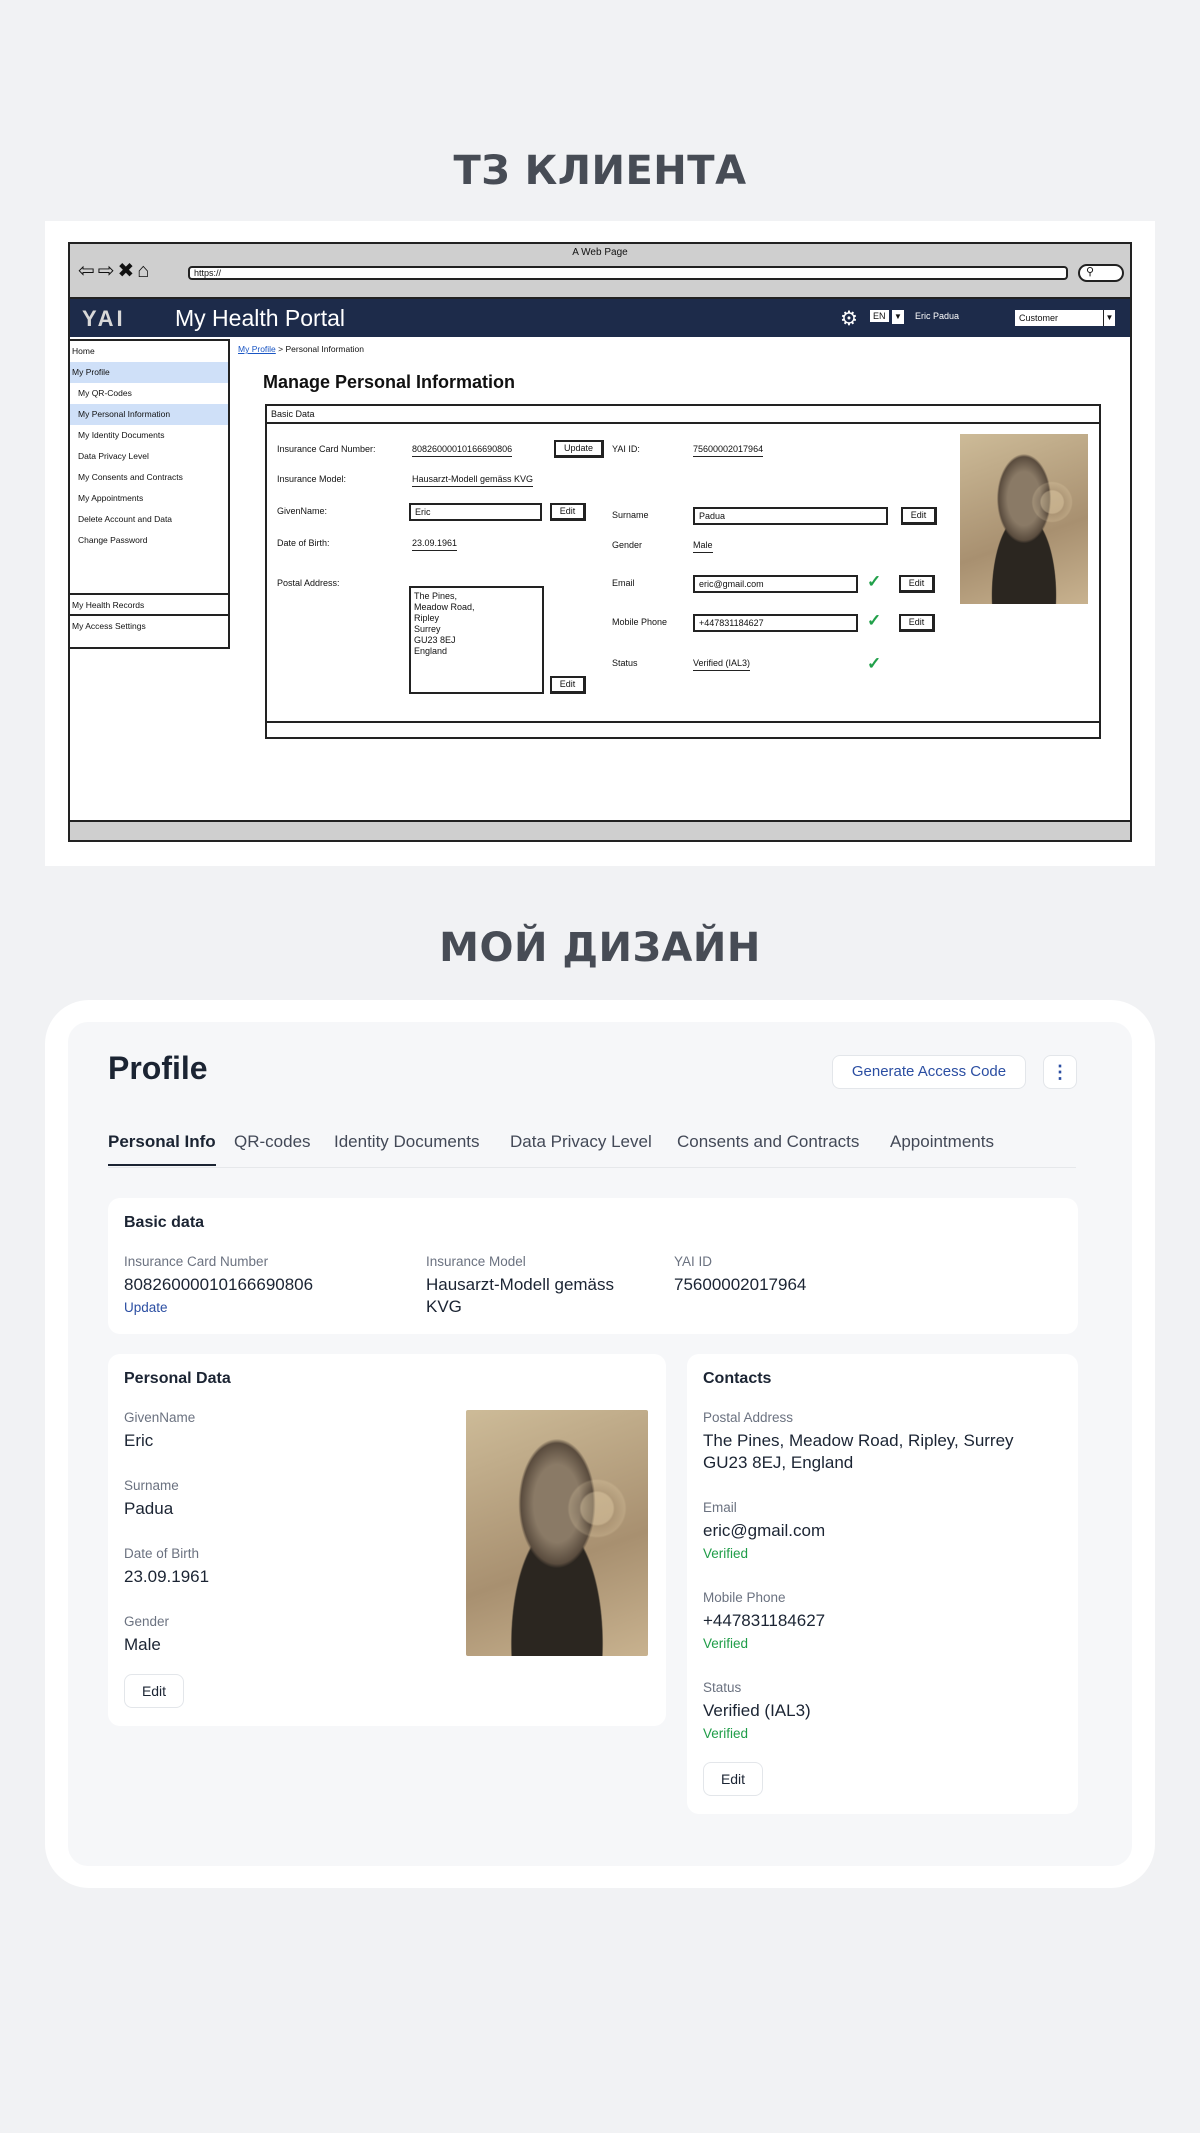  Describe the element at coordinates (937, 316) in the screenshot. I see `user-name: Eric Padua` at that location.